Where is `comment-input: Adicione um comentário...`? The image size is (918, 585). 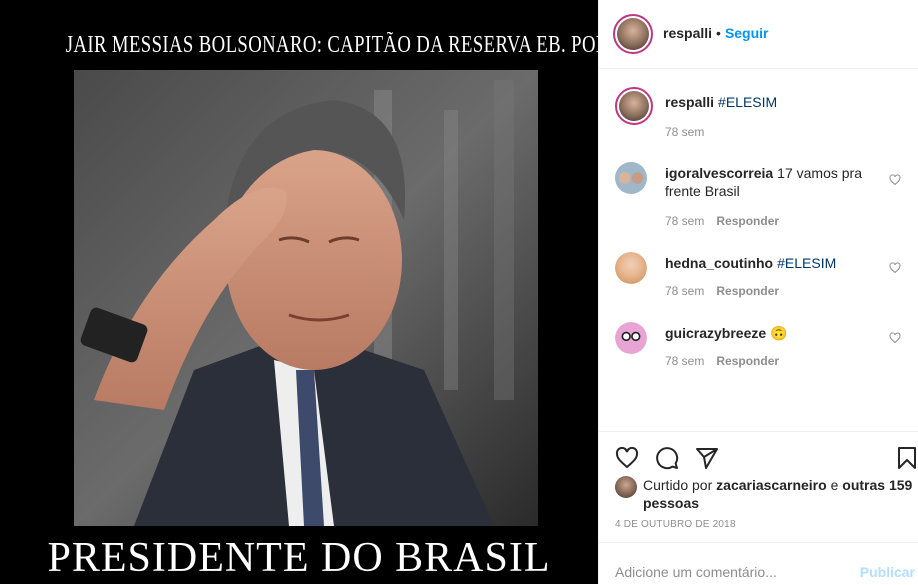
comment-input: Adicione um comentário... is located at coordinates (696, 572).